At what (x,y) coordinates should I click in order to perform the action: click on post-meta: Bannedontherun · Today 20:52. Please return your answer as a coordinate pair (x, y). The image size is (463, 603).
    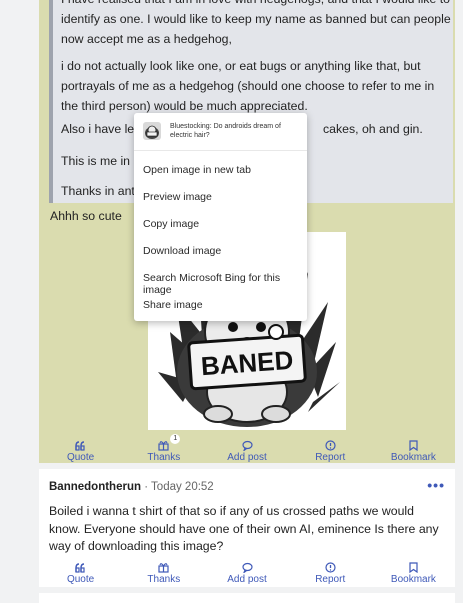
    Looking at the image, I should click on (131, 487).